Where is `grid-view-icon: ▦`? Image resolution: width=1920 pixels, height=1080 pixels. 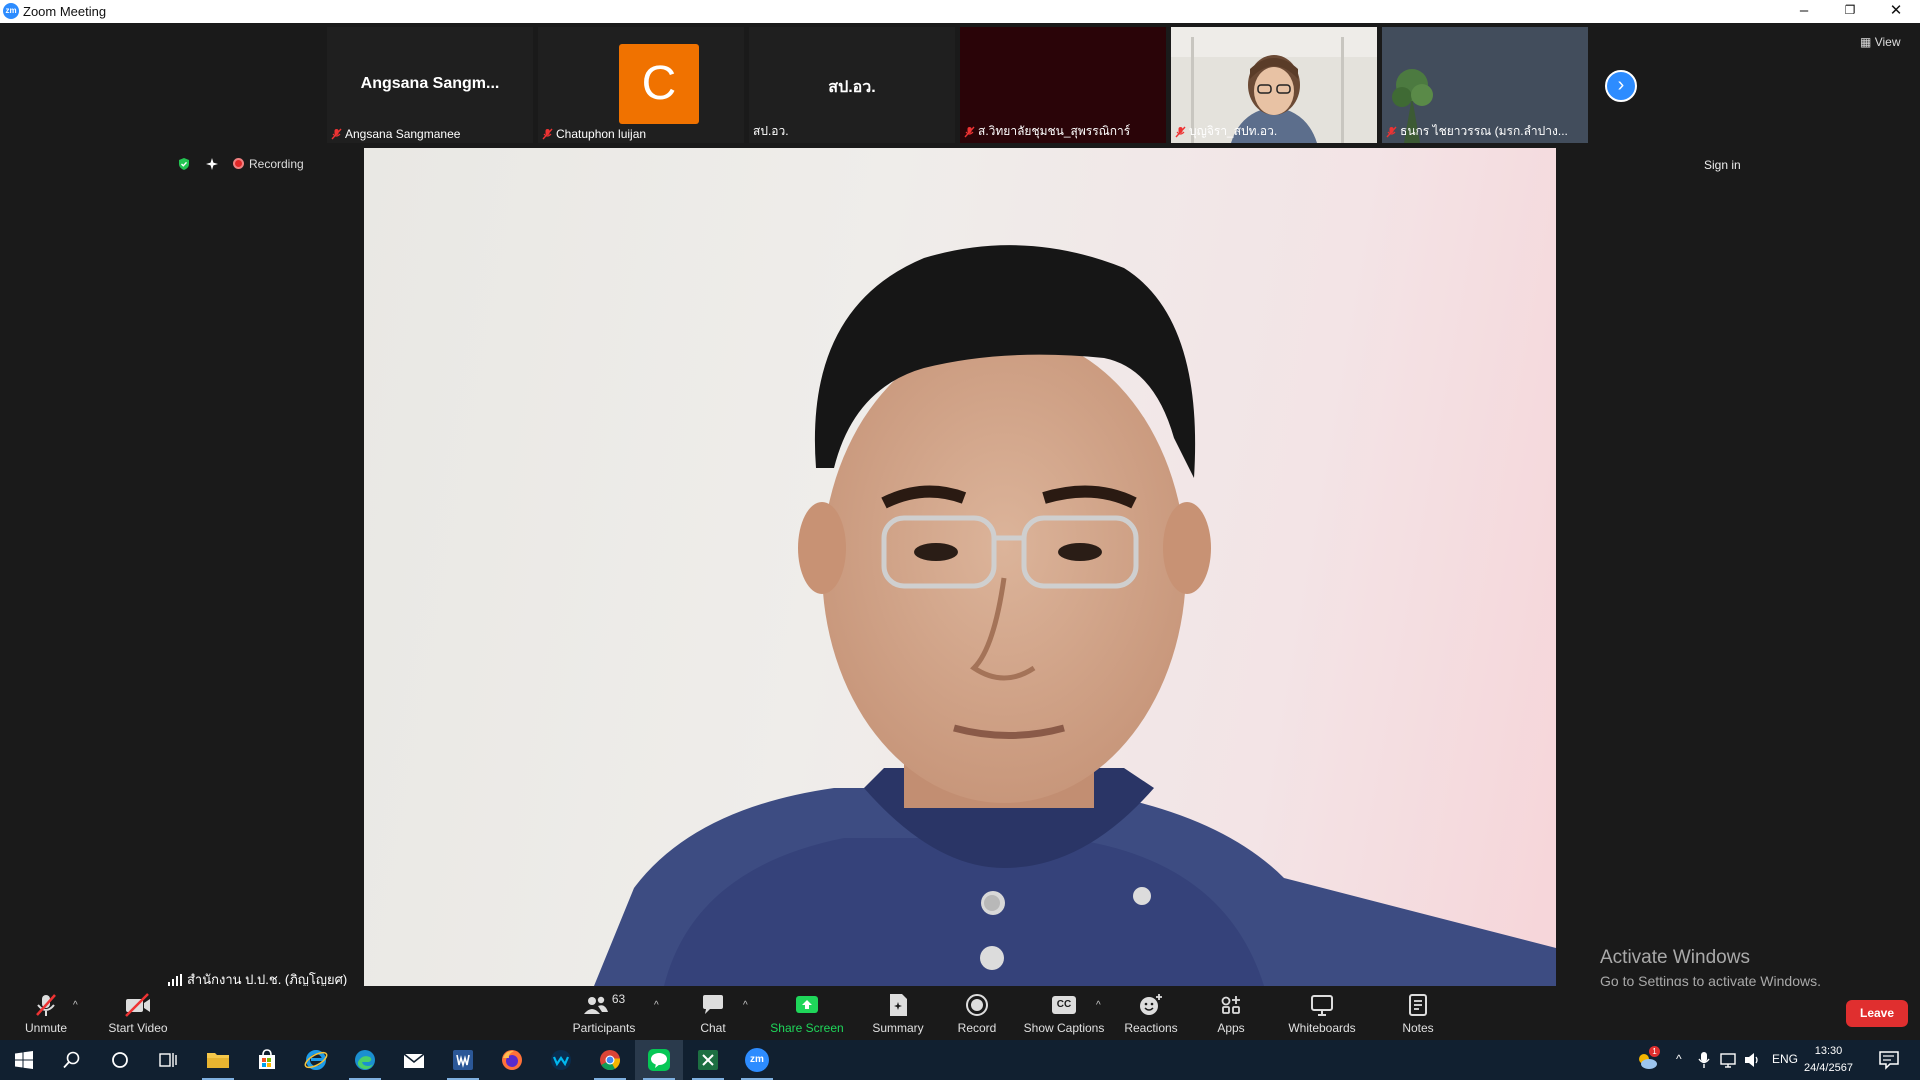
grid-view-icon: ▦ is located at coordinates (1866, 42).